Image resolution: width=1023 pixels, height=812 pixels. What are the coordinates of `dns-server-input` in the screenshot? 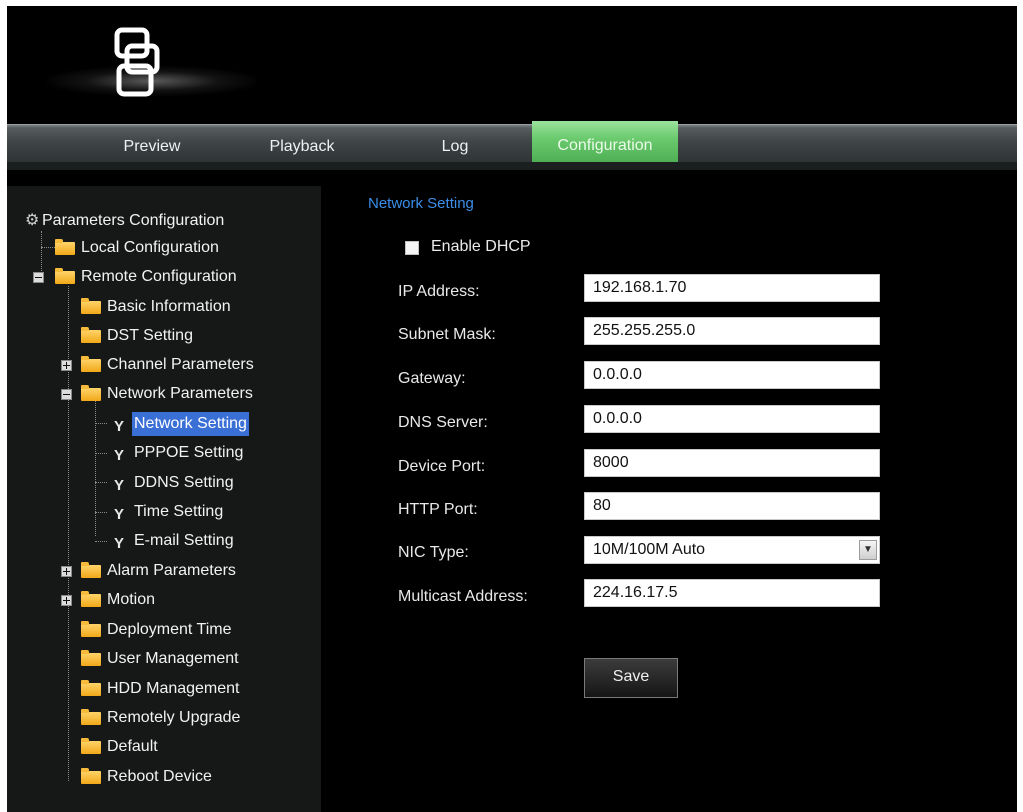 It's located at (732, 419).